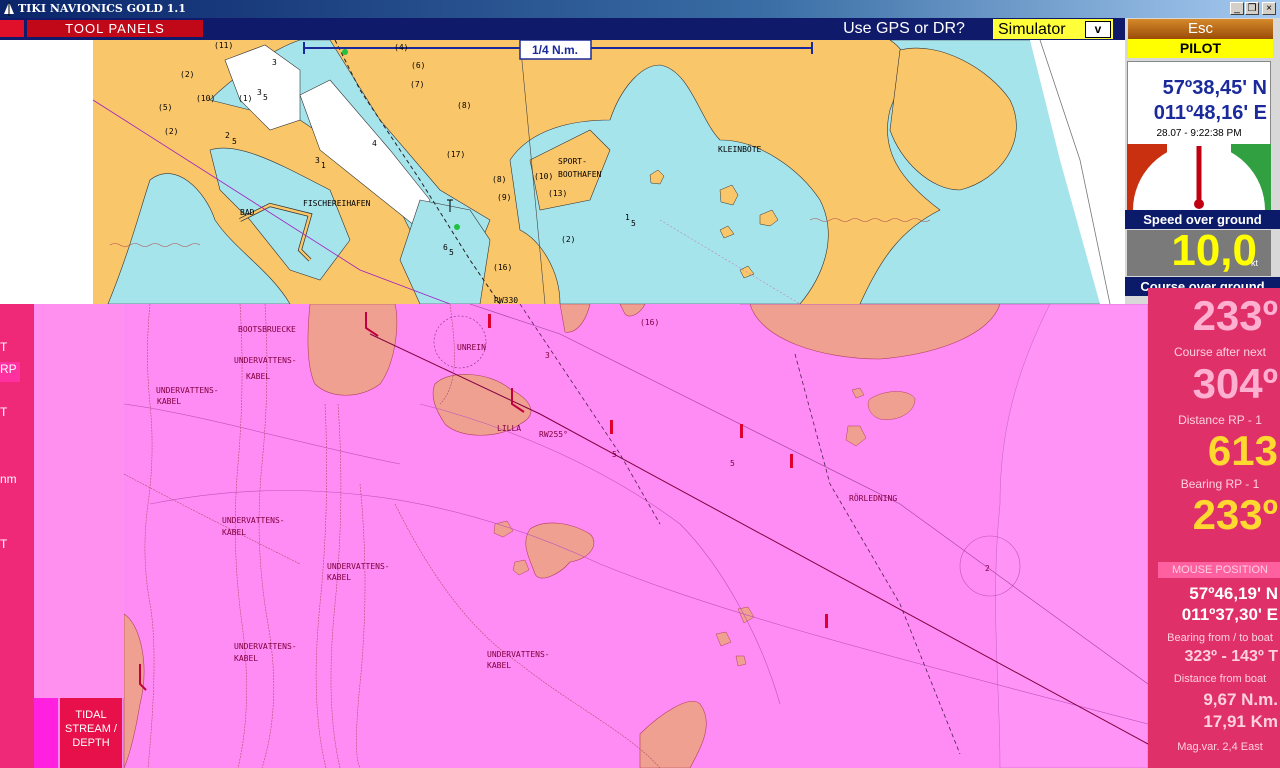 This screenshot has height=768, width=1280. Describe the element at coordinates (553, 434) in the screenshot. I see `chart-label: RW255°` at that location.